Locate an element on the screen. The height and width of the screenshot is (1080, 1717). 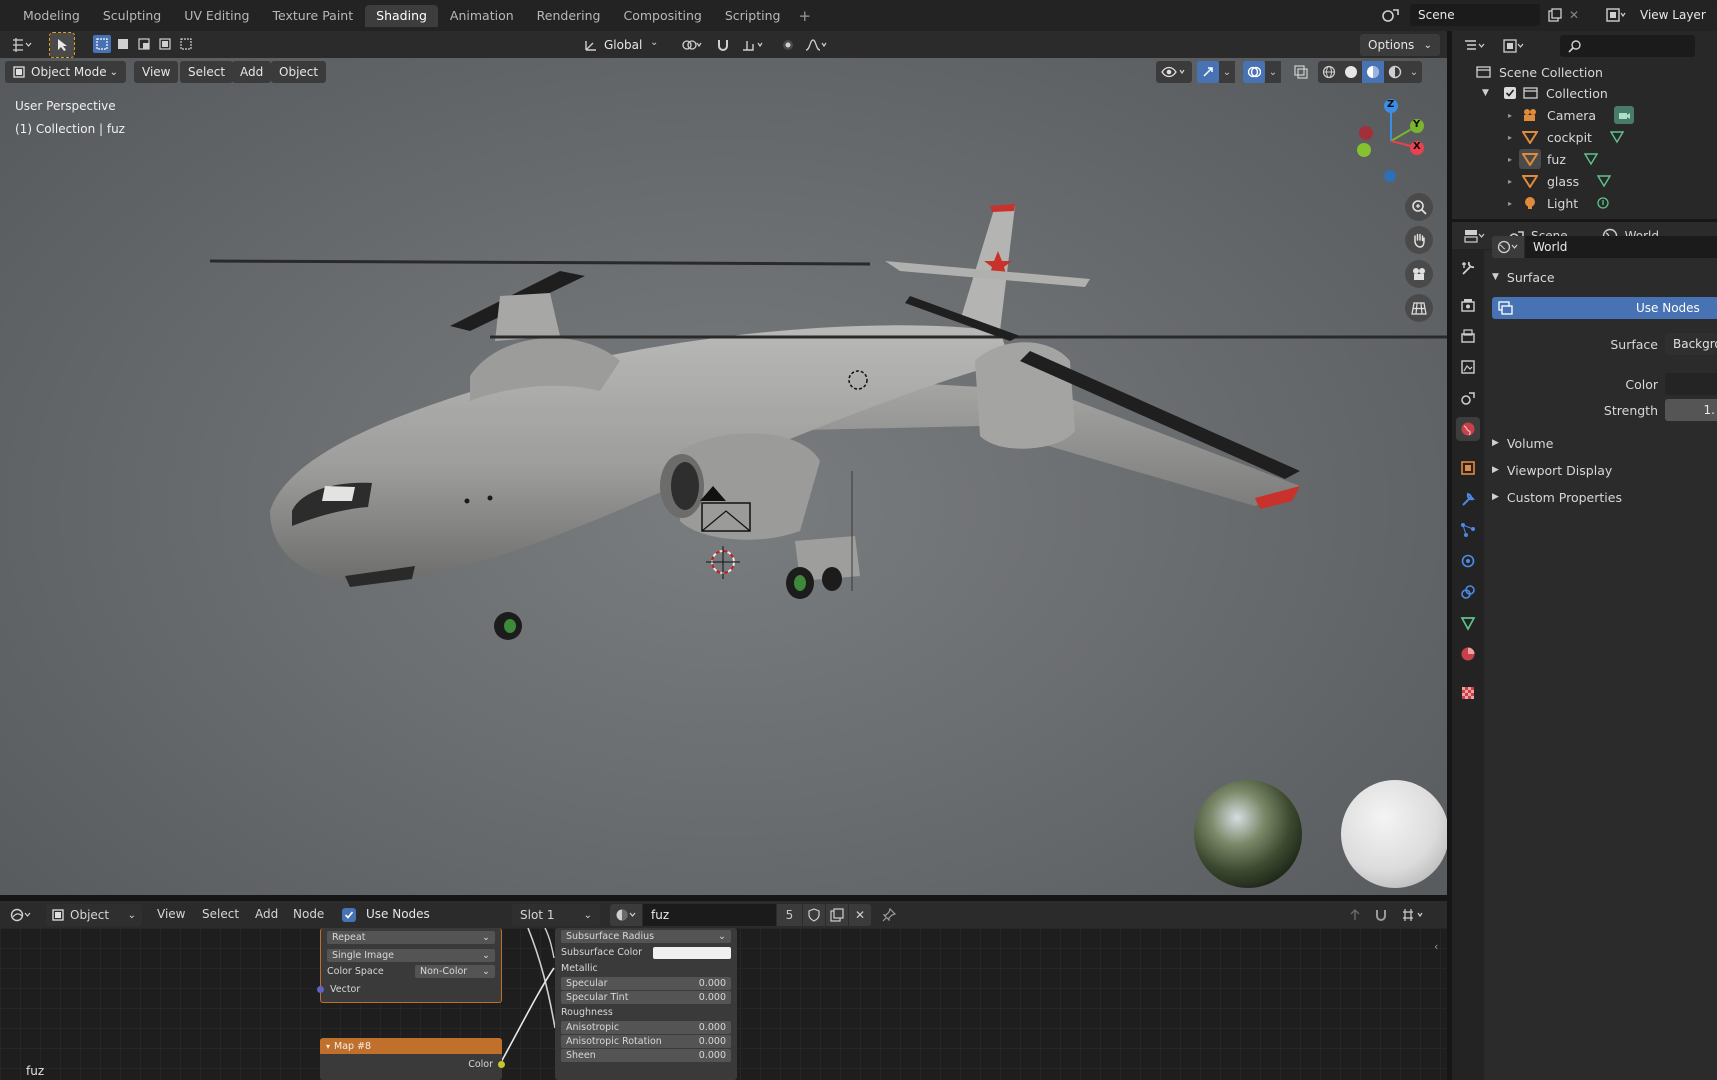
rendered-shading-icon is located at coordinates (1395, 72).